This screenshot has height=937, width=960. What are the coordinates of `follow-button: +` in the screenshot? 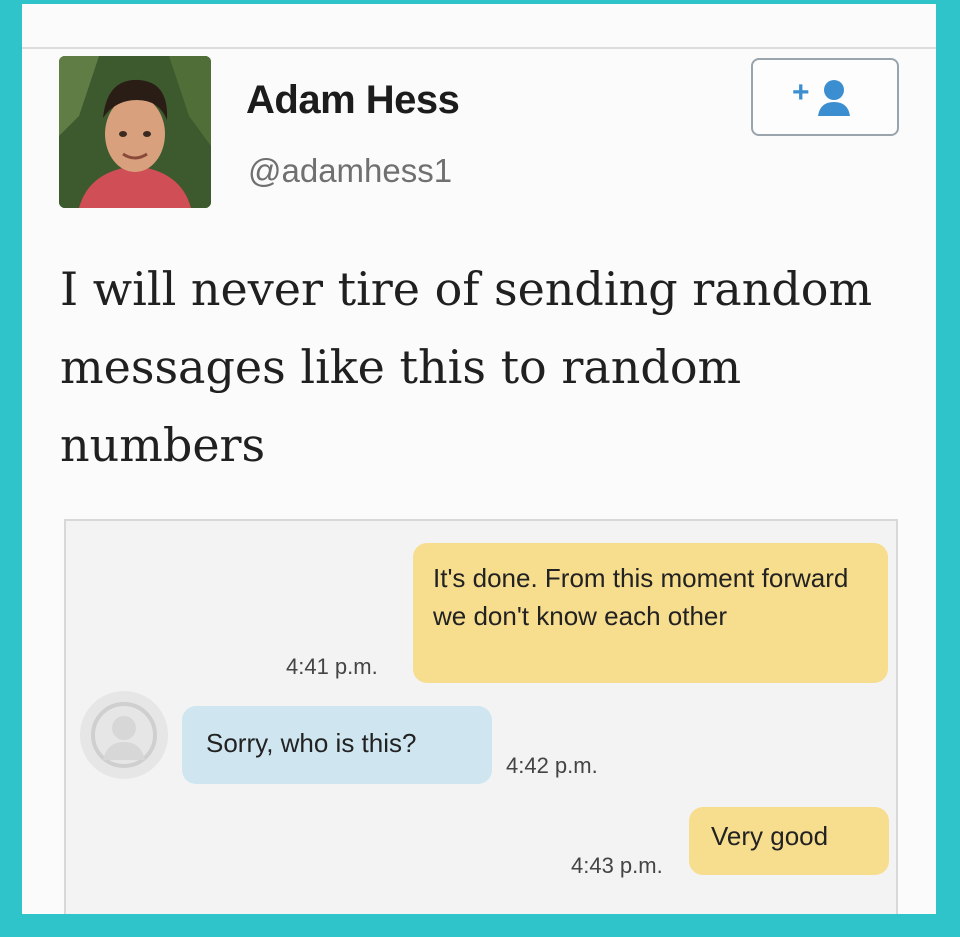 It's located at (825, 97).